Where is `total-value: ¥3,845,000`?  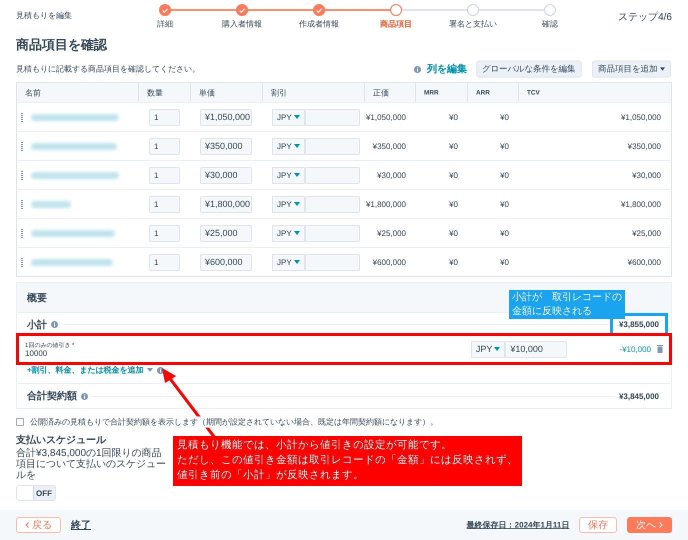
total-value: ¥3,845,000 is located at coordinates (638, 396).